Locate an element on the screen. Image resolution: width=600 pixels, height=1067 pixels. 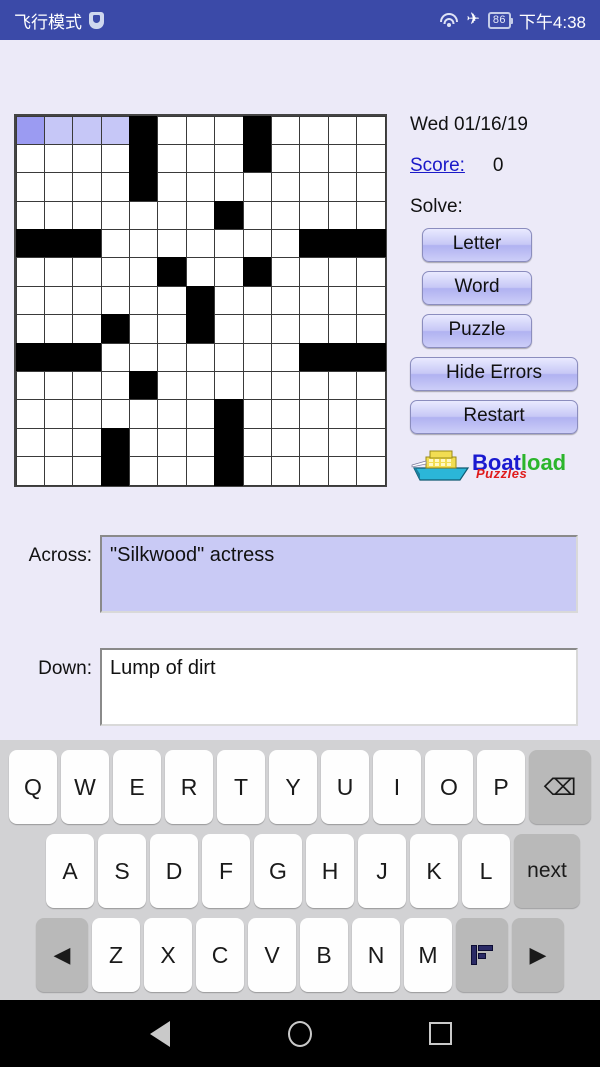
key-f: F is located at coordinates (226, 871).